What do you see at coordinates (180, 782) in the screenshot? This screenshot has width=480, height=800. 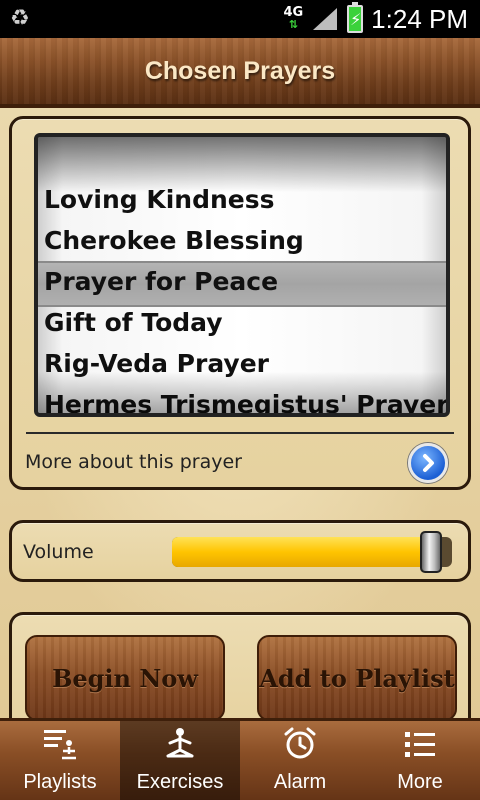 I see `tab-label: Exercises` at bounding box center [180, 782].